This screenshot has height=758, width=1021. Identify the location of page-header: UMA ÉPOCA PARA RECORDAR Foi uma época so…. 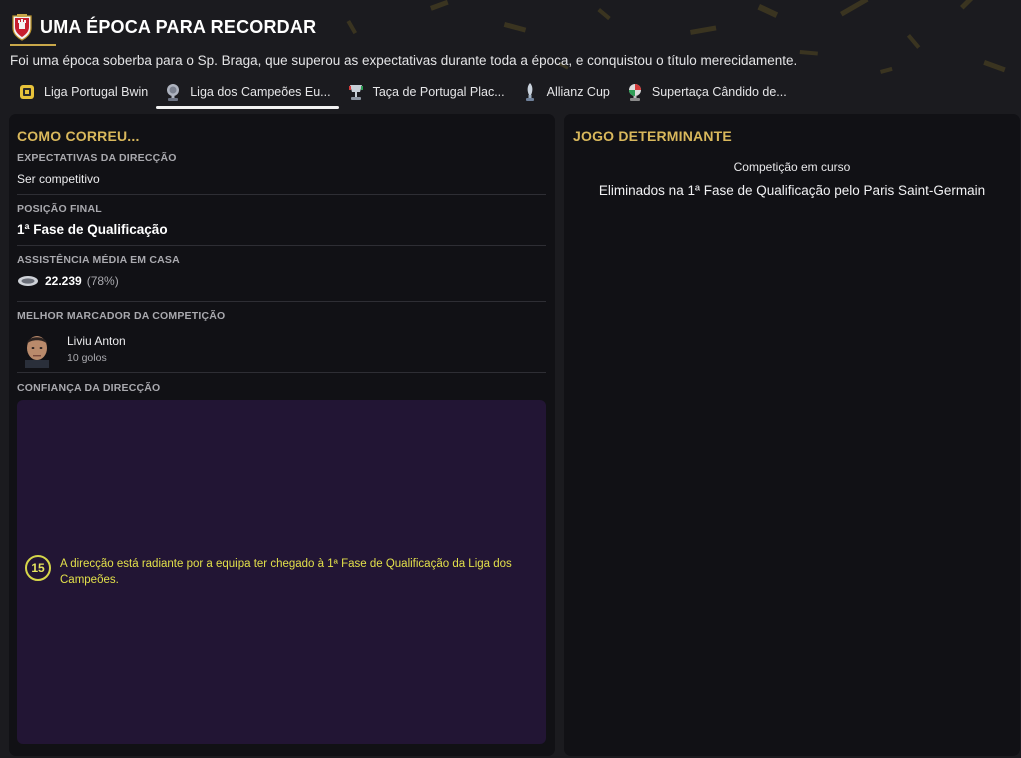
(510, 39).